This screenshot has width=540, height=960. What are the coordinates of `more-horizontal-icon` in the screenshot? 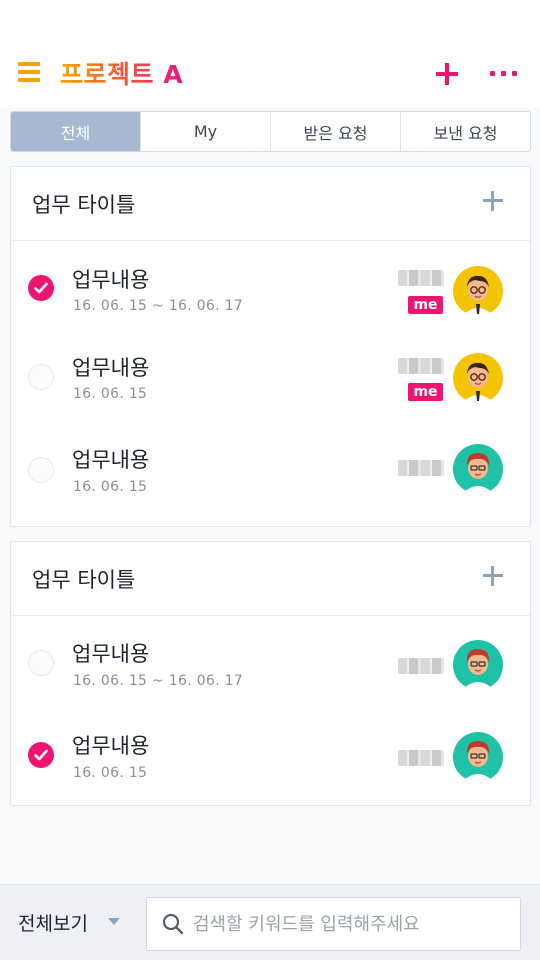 It's located at (504, 74).